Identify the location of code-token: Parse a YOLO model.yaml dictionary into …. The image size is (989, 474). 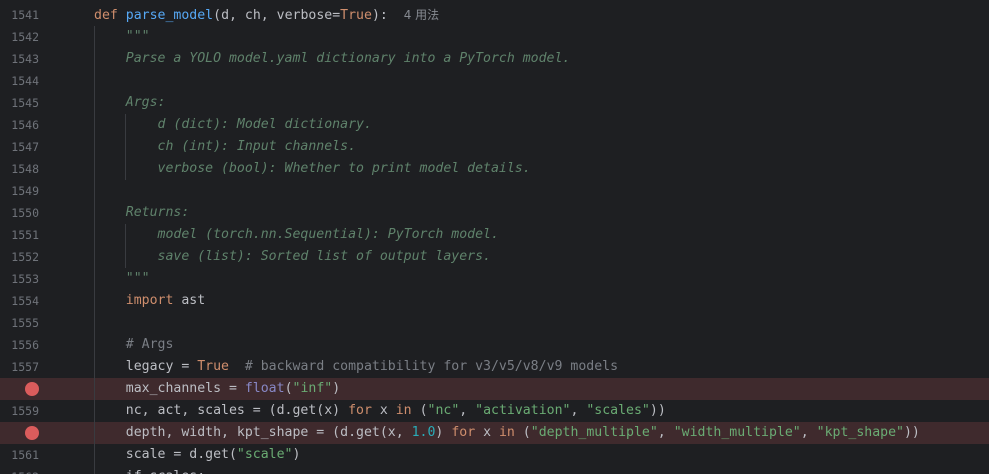
(332, 58).